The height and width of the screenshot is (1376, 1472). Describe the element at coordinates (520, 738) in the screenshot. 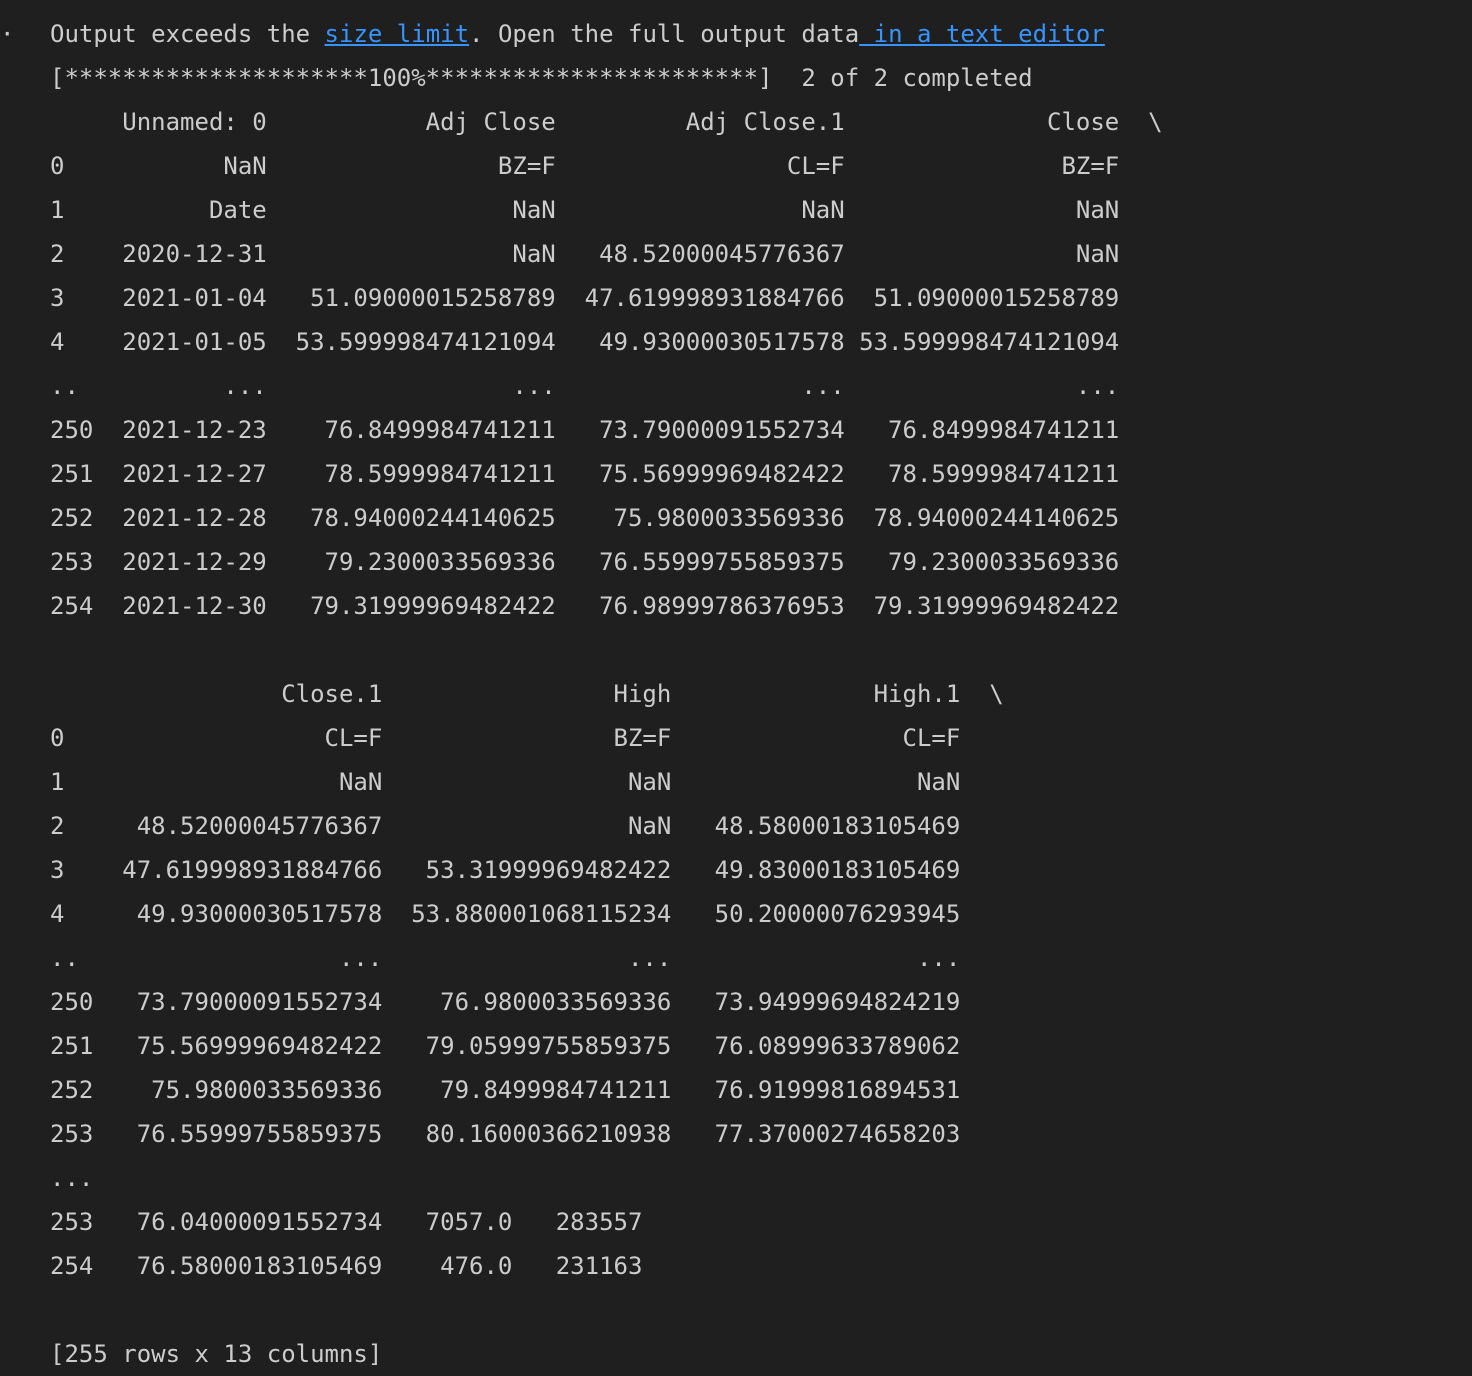

I see `dataframe-row: 0 CL=F BZ=F CL=F` at that location.